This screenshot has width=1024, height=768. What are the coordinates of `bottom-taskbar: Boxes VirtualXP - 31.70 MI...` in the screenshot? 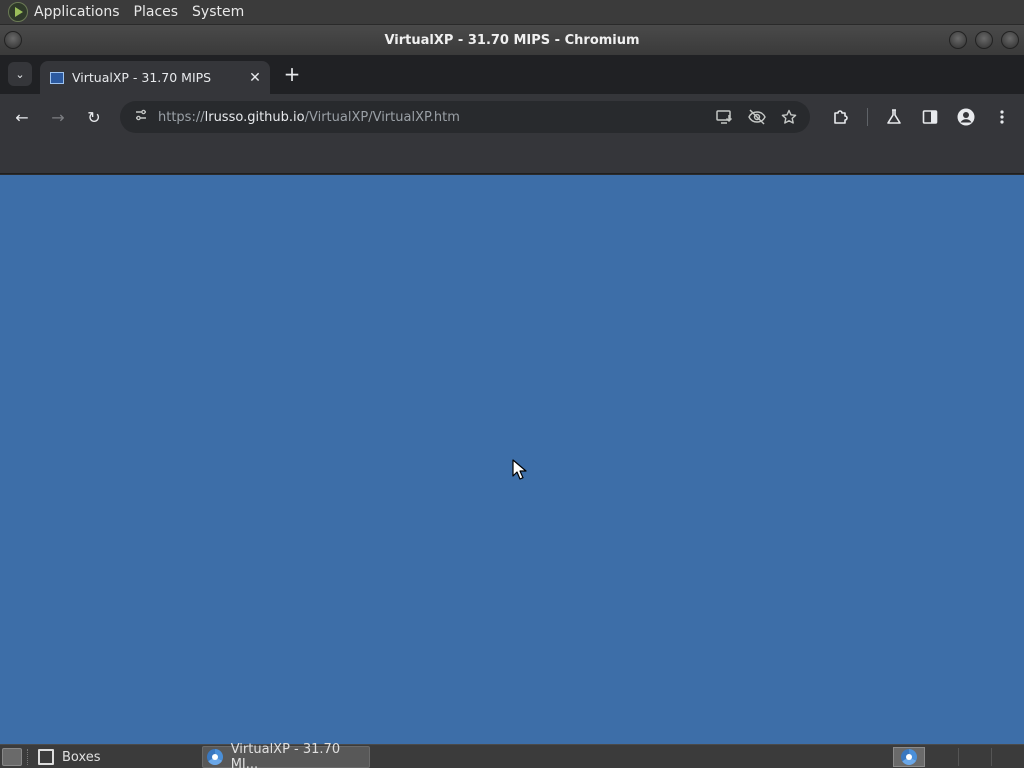 It's located at (512, 755).